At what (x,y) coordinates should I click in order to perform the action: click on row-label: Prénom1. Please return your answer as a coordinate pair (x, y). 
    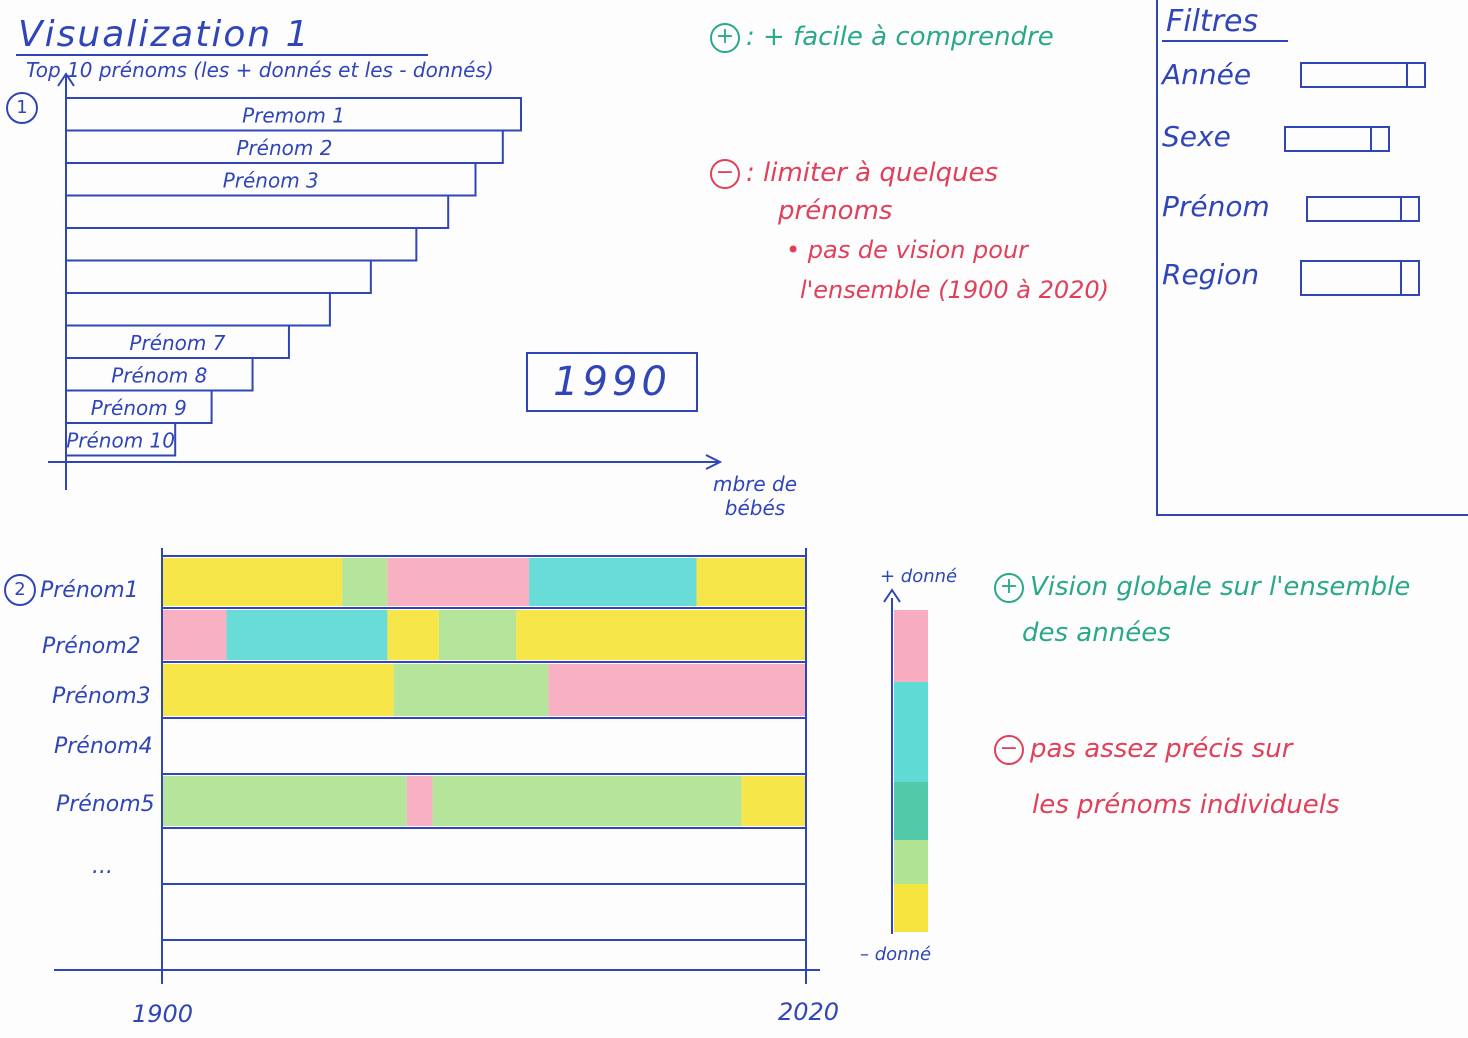
    Looking at the image, I should click on (89, 590).